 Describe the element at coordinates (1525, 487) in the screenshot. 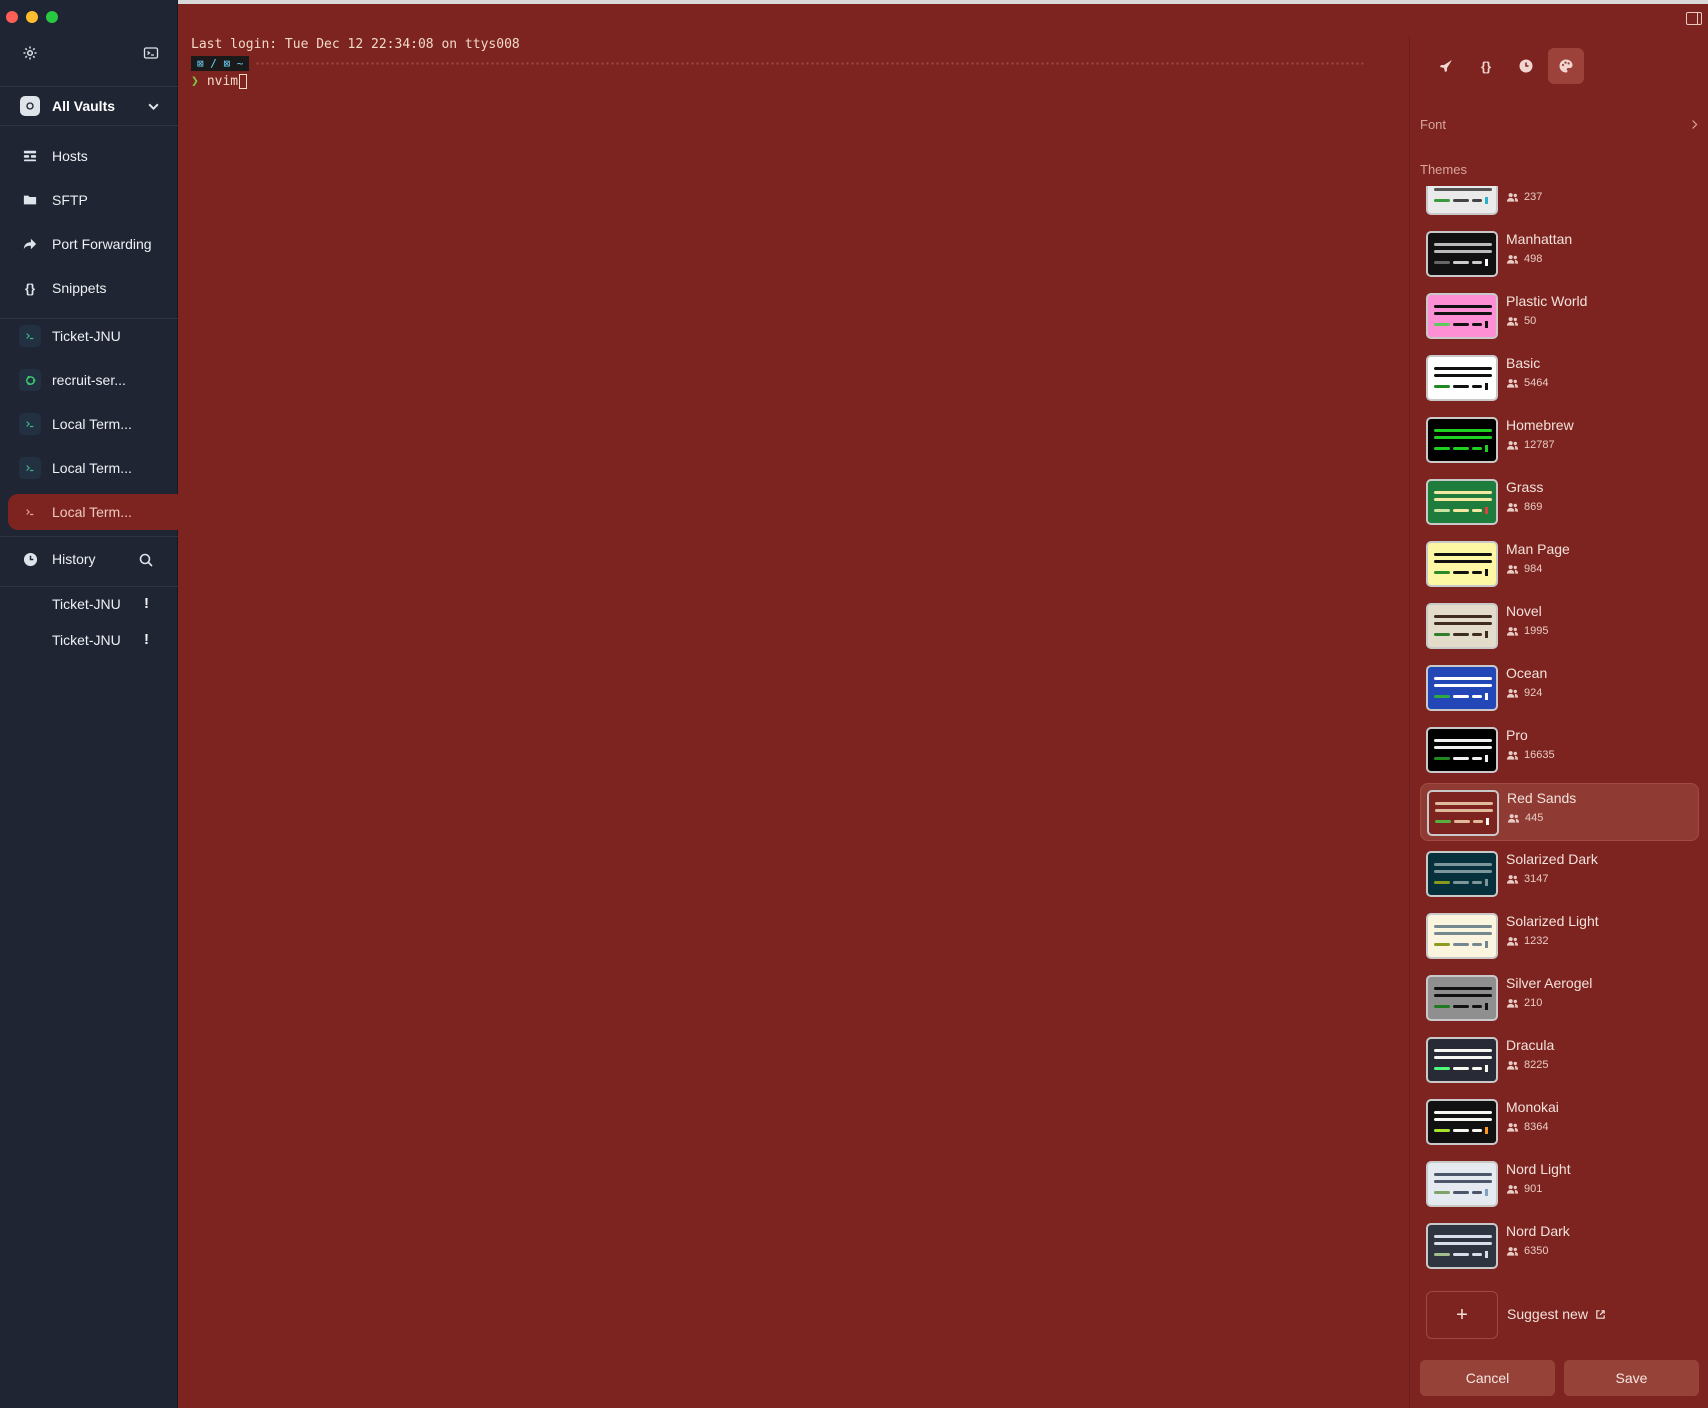

I see `theme-name: Grass` at that location.